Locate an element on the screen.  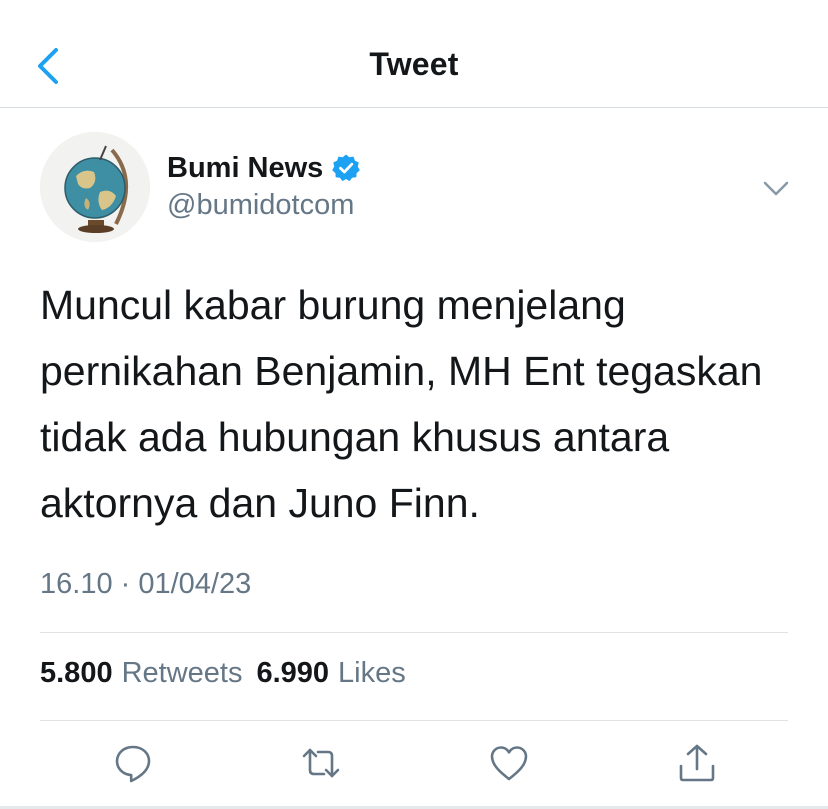
user-handle: @bumidotcom is located at coordinates (260, 205).